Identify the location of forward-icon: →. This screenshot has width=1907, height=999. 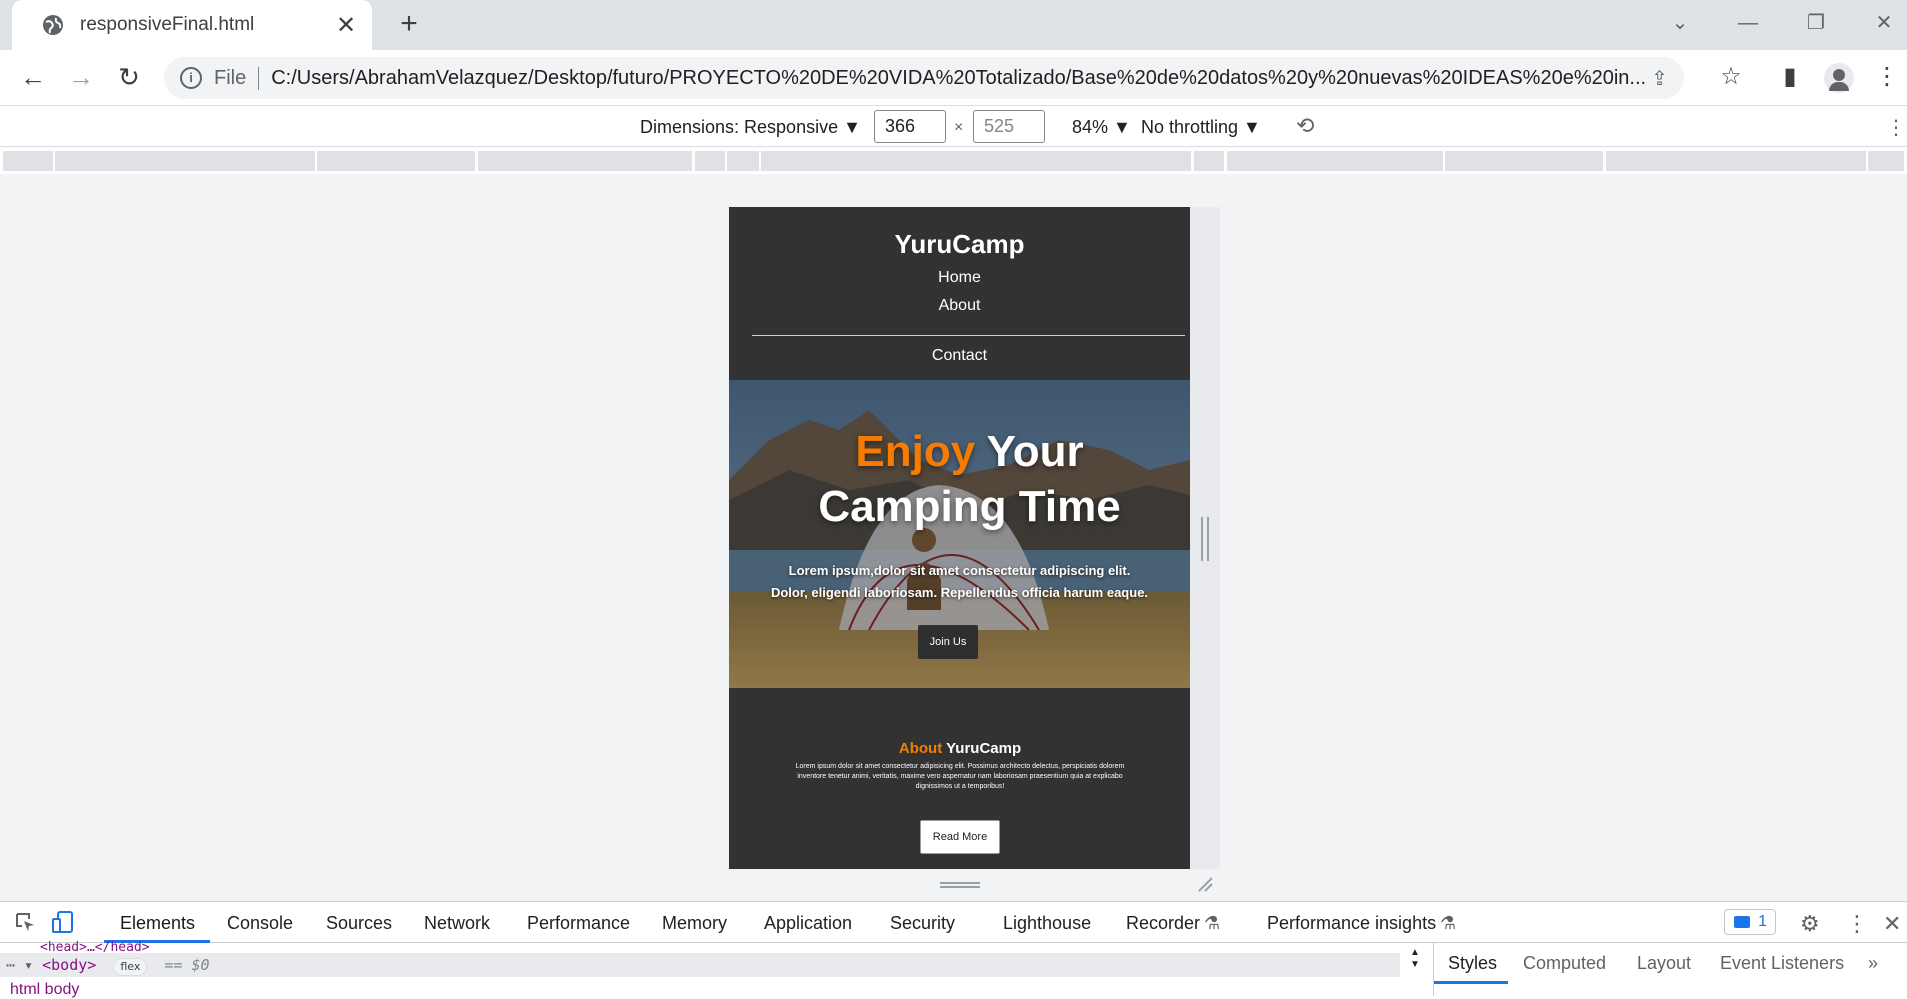
(81, 78).